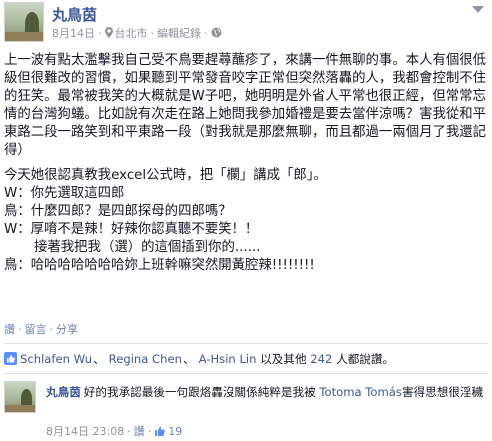 This screenshot has height=441, width=492. What do you see at coordinates (321, 359) in the screenshot?
I see `likes-others-count: 242` at bounding box center [321, 359].